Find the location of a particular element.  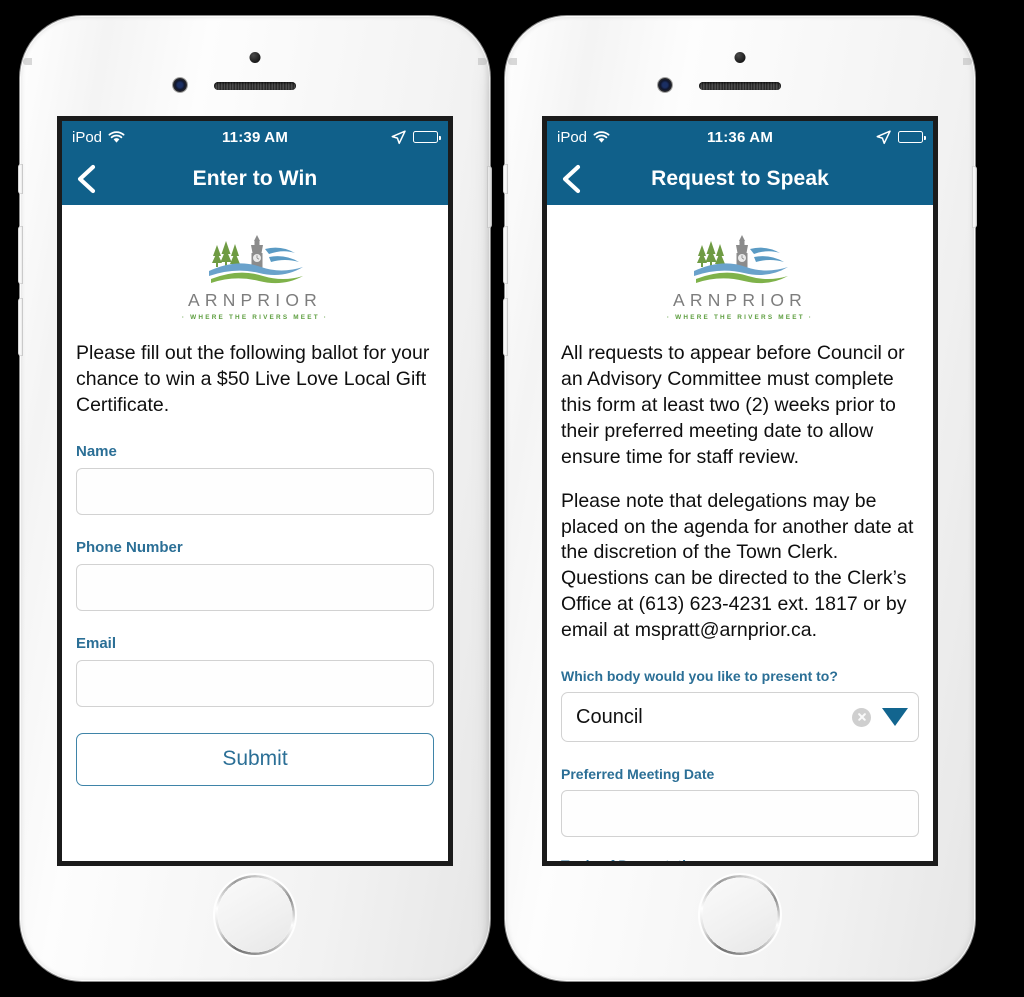

form-field-meeting-date: Preferred Meeting Date is located at coordinates (740, 802).